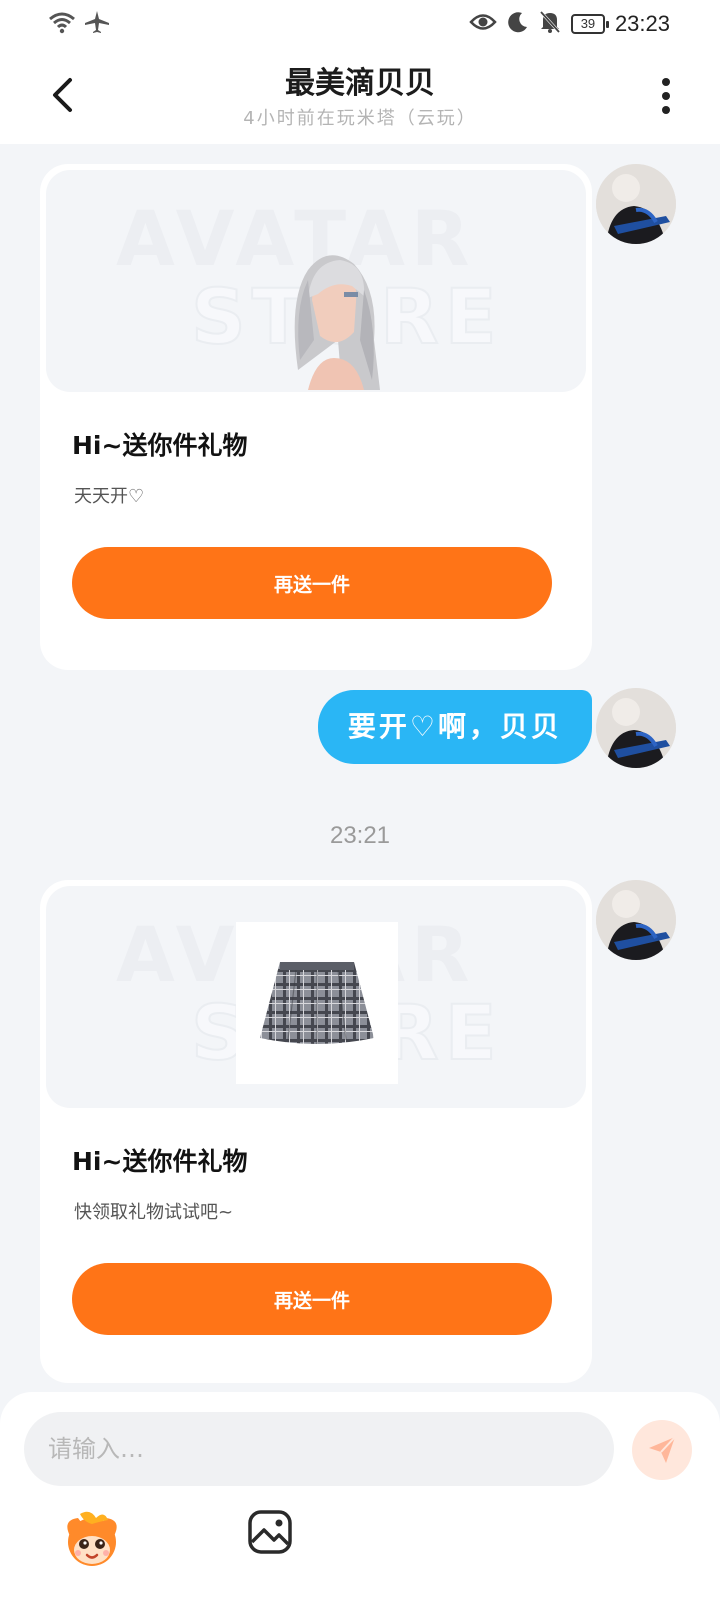 This screenshot has width=720, height=1600. Describe the element at coordinates (79, 24) in the screenshot. I see `status-left` at that location.